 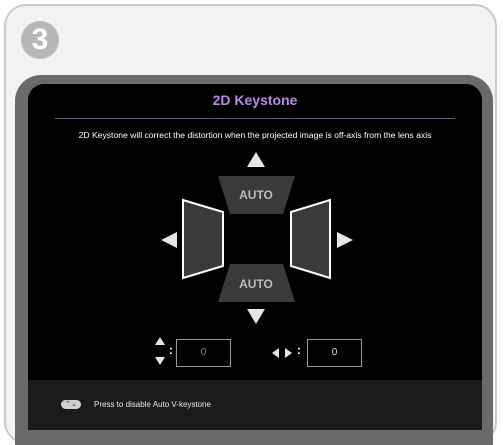 I want to click on up-arrow-icon, so click(x=256, y=159).